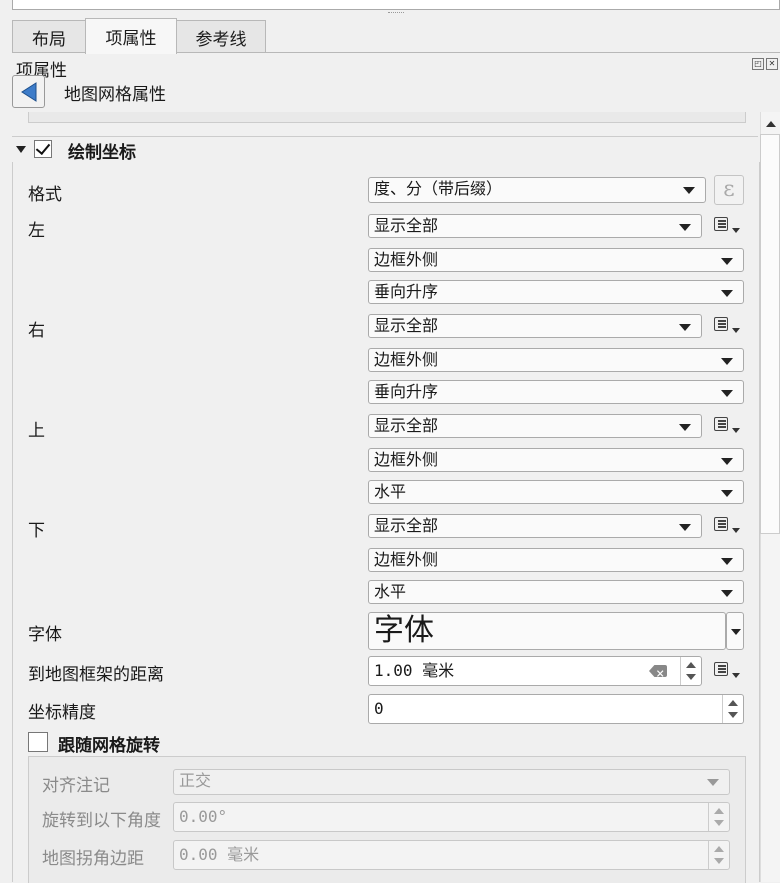 Image resolution: width=780 pixels, height=883 pixels. What do you see at coordinates (396, 5) in the screenshot?
I see `top-input-field` at bounding box center [396, 5].